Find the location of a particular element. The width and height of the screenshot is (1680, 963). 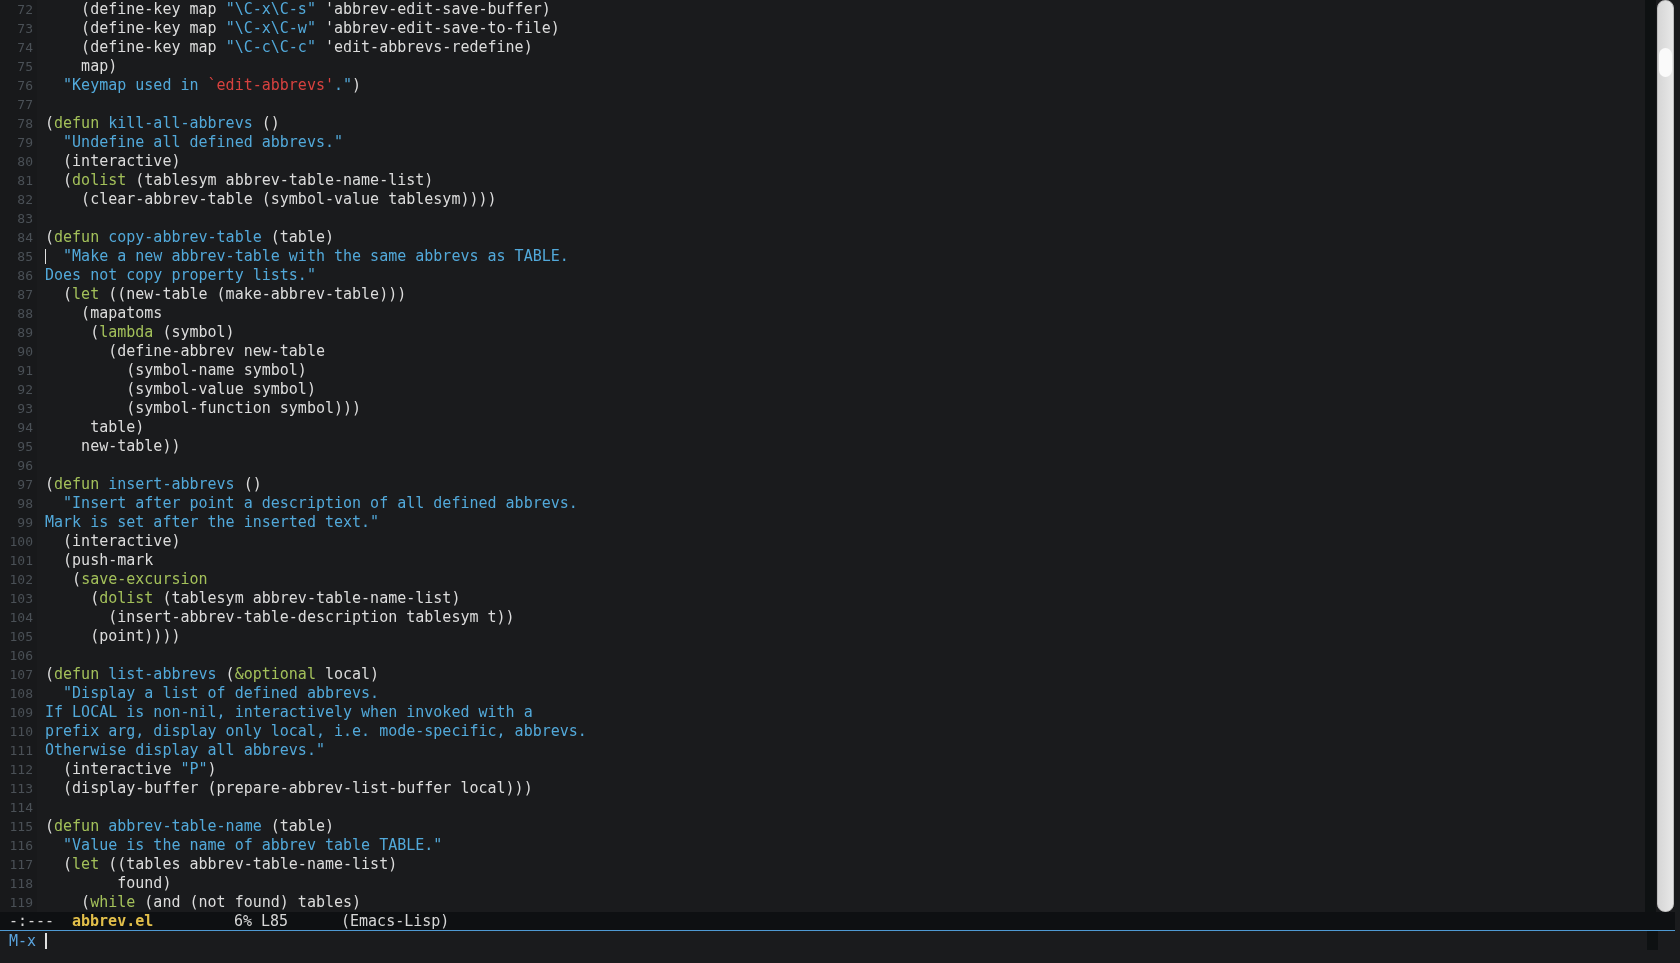

code-line: "Keymap used in `edit-abbrevs'.") is located at coordinates (212, 85).